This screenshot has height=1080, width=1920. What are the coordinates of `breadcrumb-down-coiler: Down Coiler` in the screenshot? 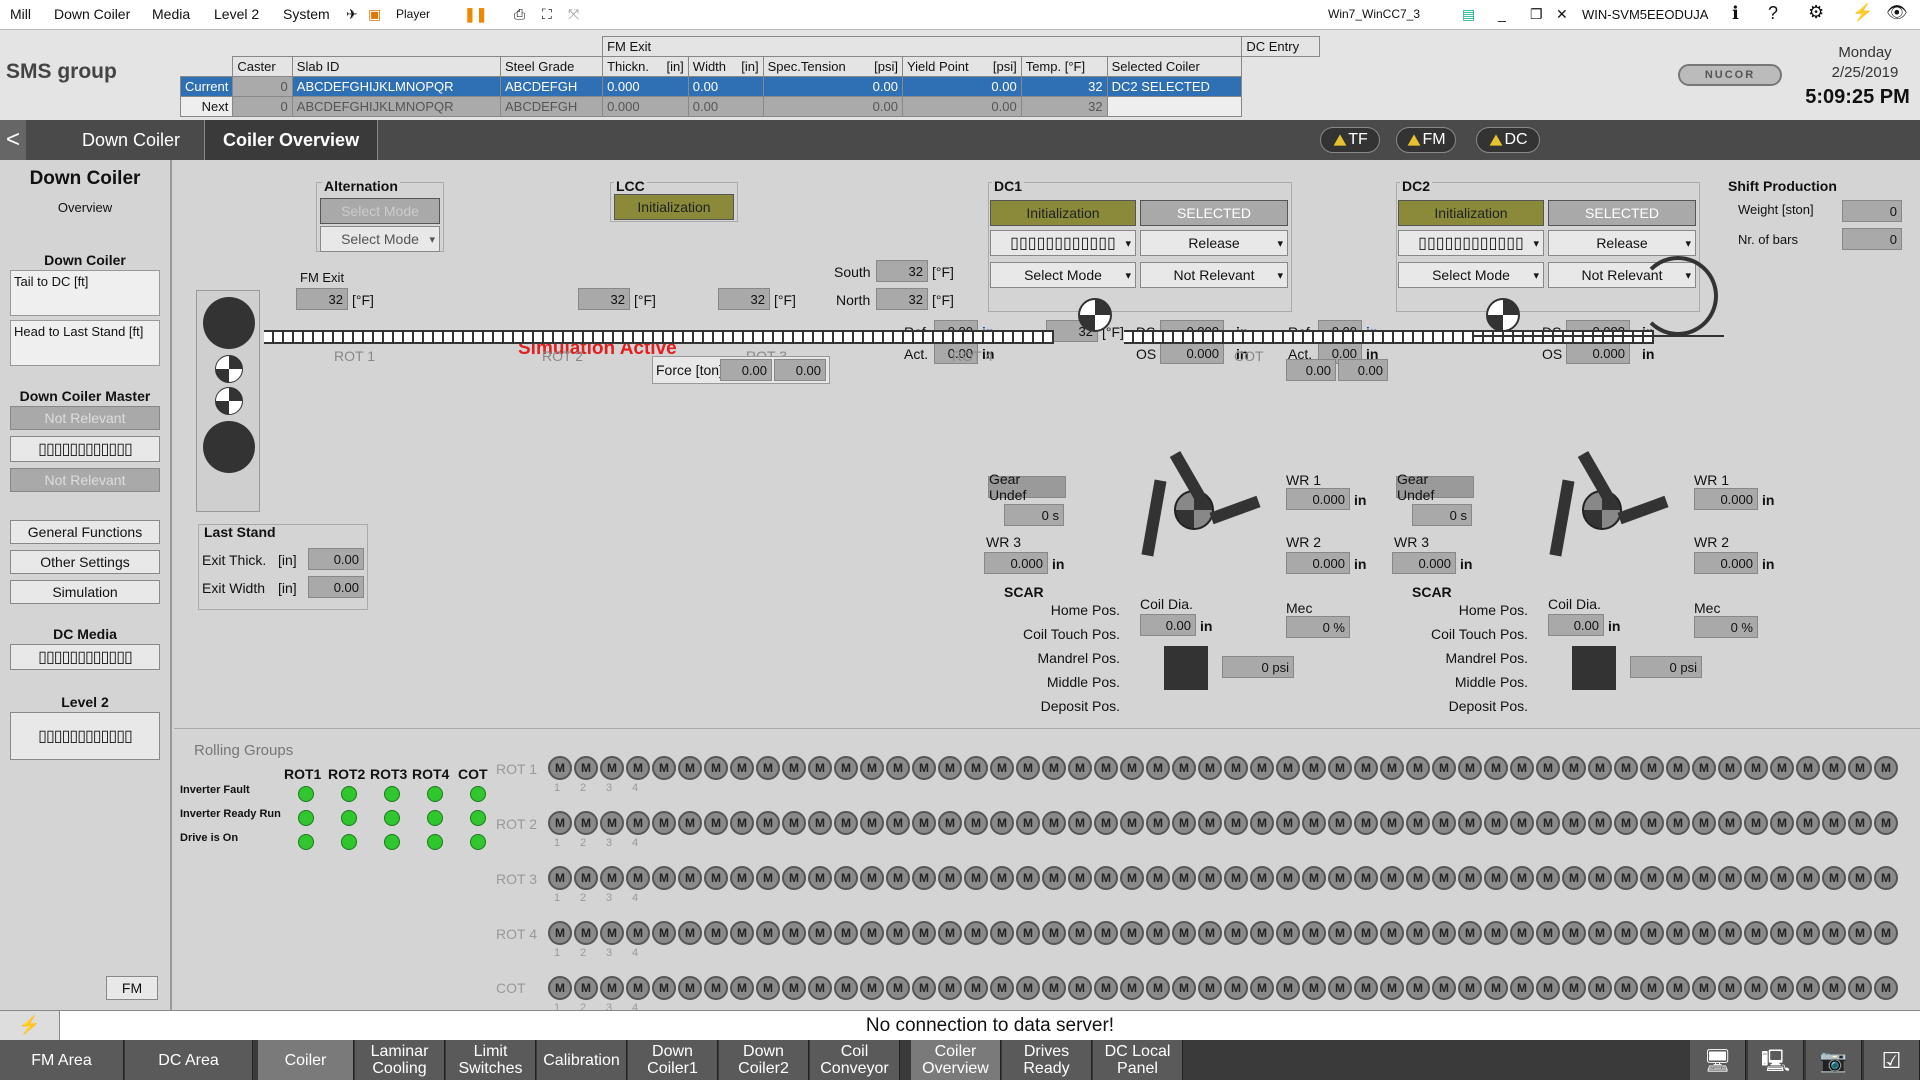 It's located at (131, 140).